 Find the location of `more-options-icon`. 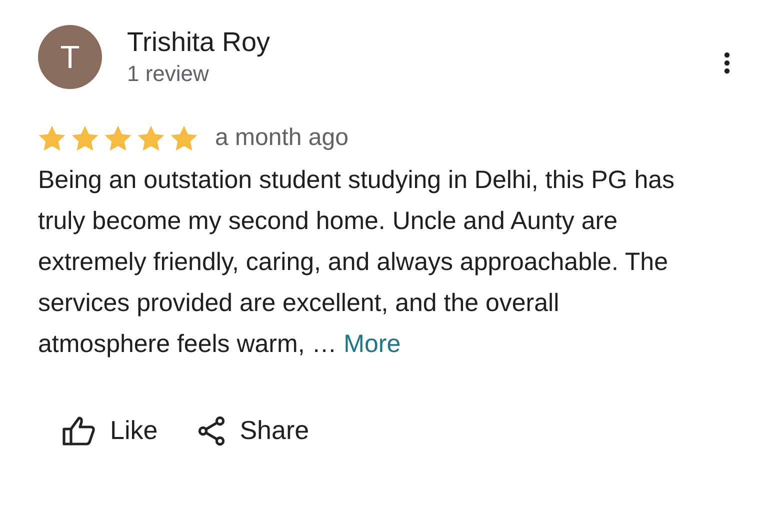

more-options-icon is located at coordinates (727, 63).